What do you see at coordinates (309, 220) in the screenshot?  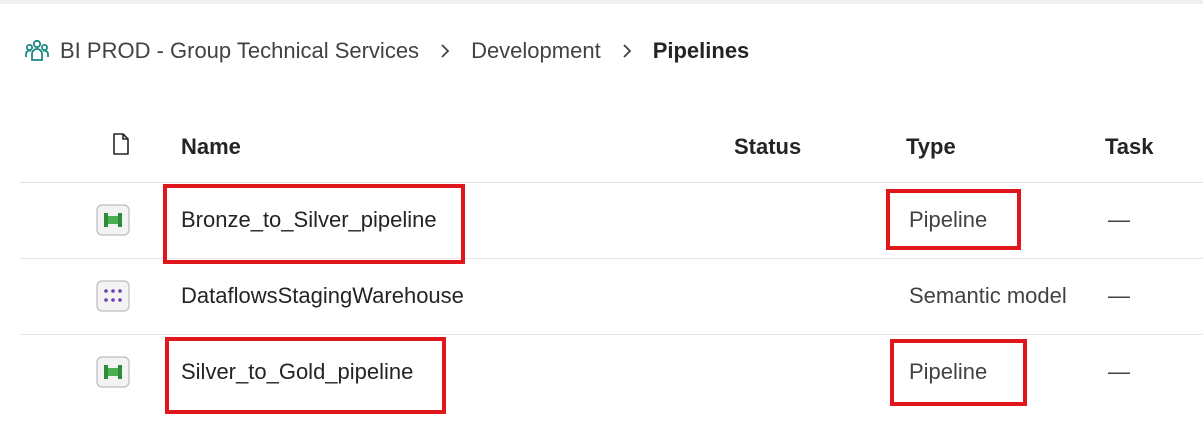 I see `item-name: Bronze_to_Silver_pipeline` at bounding box center [309, 220].